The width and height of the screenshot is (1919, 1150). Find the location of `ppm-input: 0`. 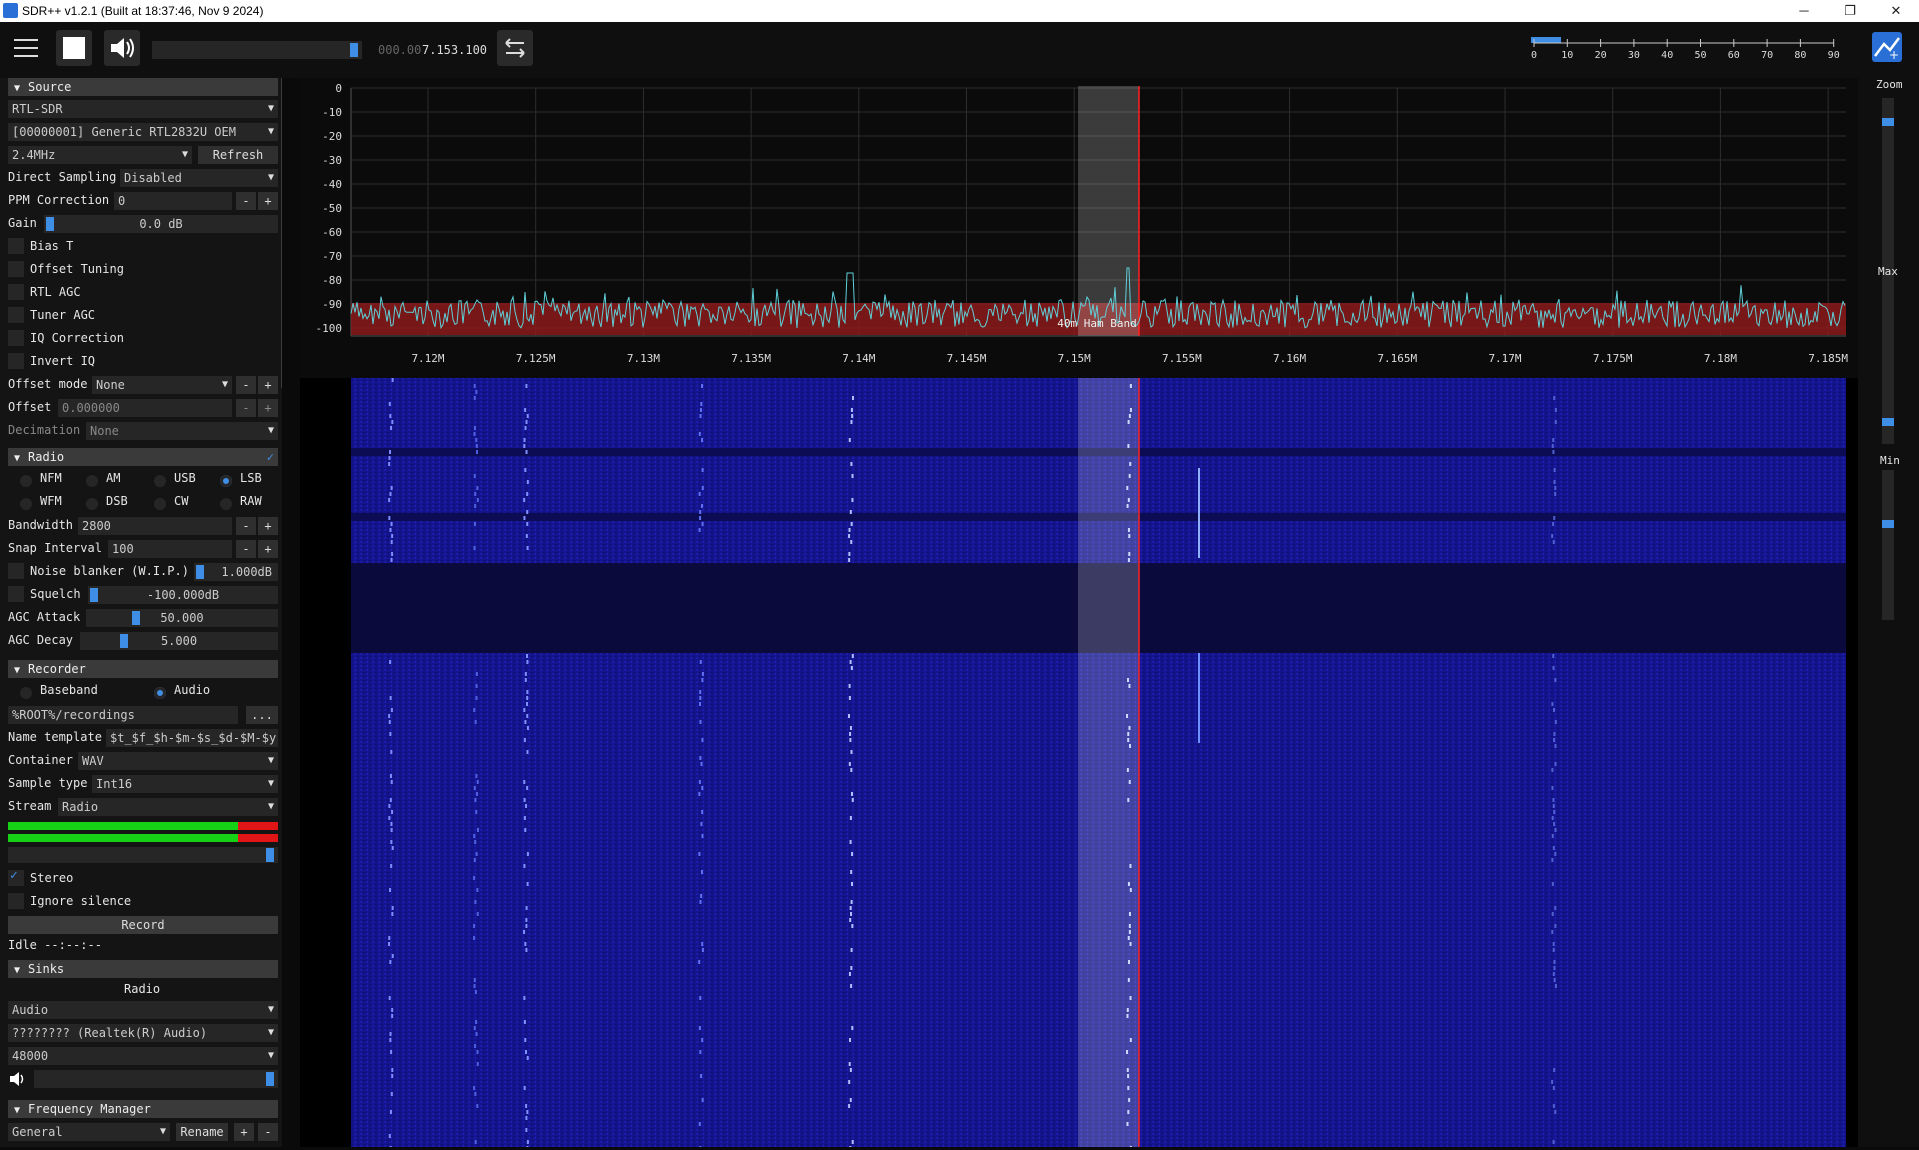

ppm-input: 0 is located at coordinates (173, 201).